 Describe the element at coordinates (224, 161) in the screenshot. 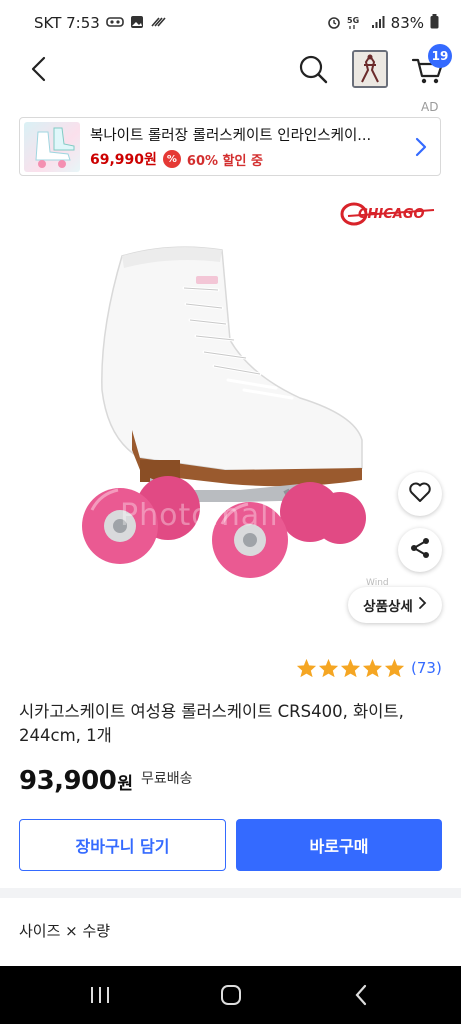

I see `ad-discount: 60% 할인 중` at that location.